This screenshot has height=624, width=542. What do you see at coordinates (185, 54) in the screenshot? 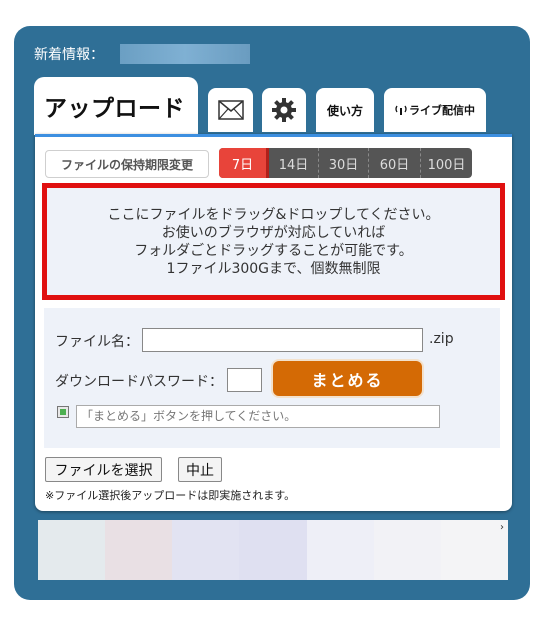
I see `news-ticker` at bounding box center [185, 54].